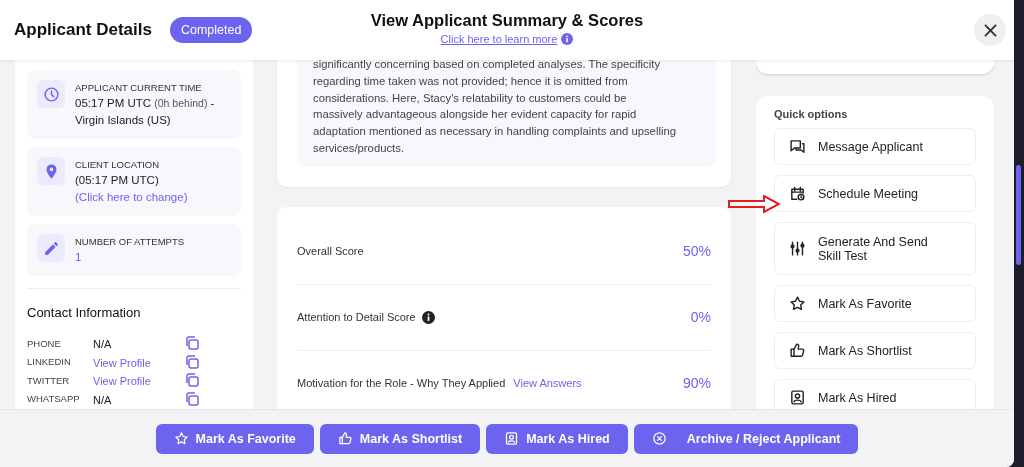 This screenshot has width=1024, height=467. Describe the element at coordinates (78, 257) in the screenshot. I see `attempts-link: 1` at that location.